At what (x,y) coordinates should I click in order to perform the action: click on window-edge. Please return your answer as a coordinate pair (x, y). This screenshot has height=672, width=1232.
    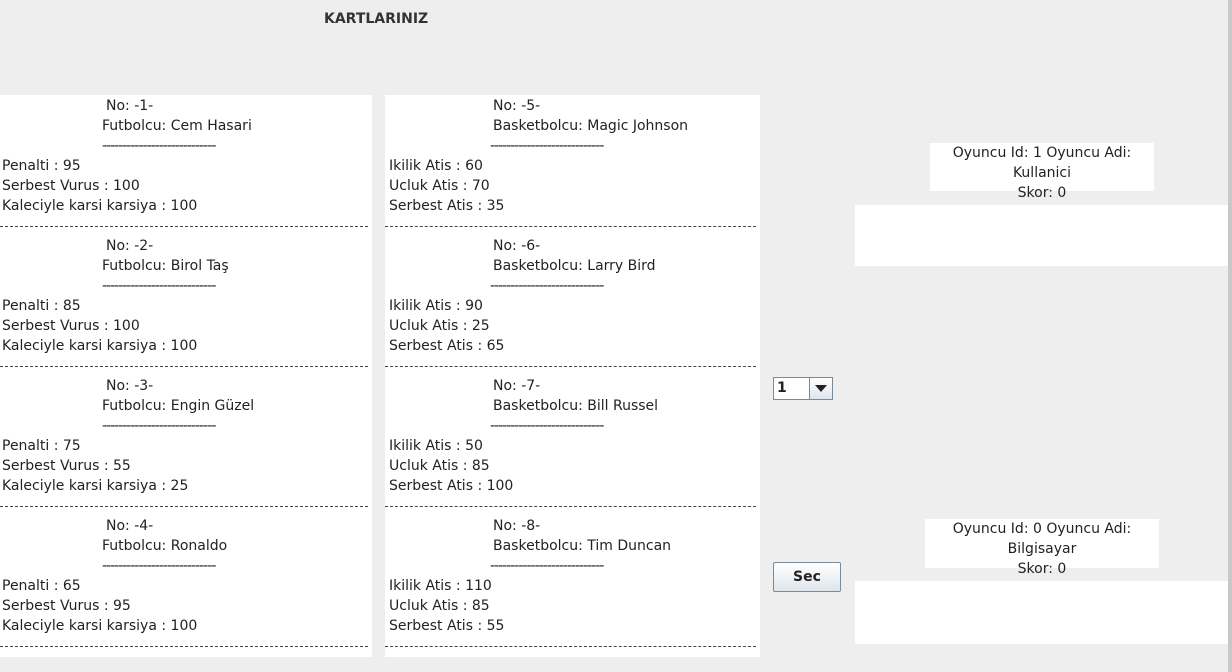
    Looking at the image, I should click on (1230, 336).